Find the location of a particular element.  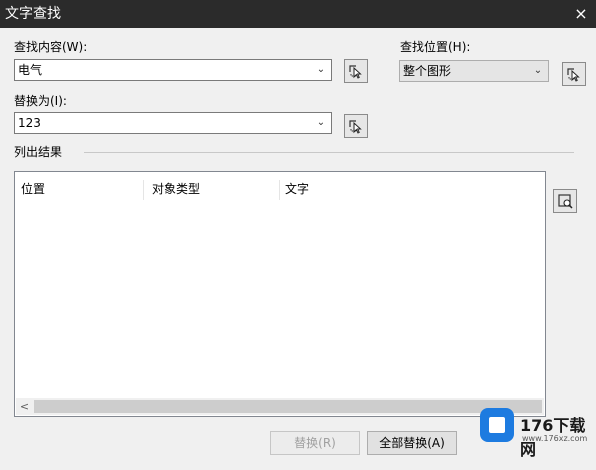

replace-with-value: 123 is located at coordinates (29, 123).